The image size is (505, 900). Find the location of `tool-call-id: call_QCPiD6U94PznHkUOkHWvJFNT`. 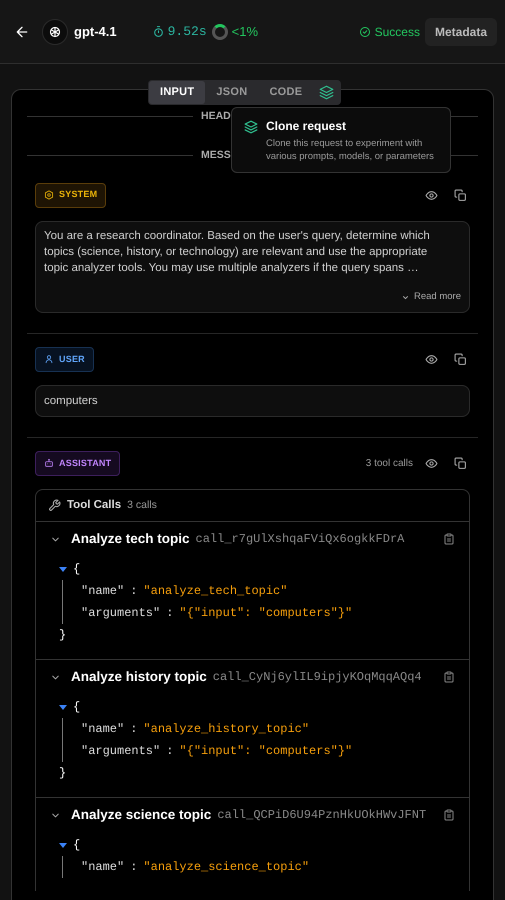

tool-call-id: call_QCPiD6U94PznHkUOkHWvJFNT is located at coordinates (321, 815).